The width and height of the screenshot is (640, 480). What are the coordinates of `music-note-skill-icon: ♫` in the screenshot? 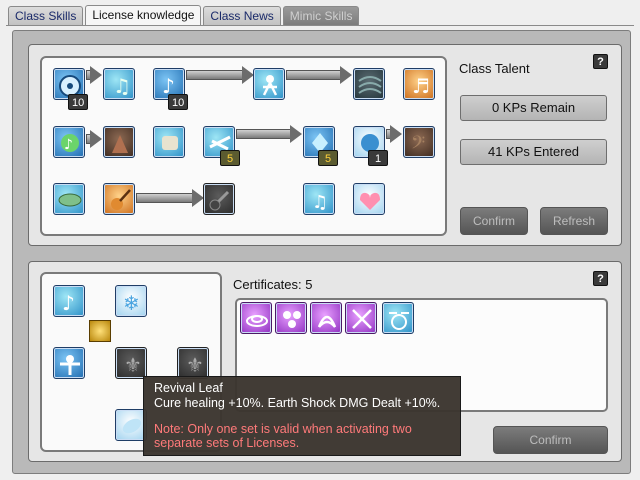 It's located at (119, 84).